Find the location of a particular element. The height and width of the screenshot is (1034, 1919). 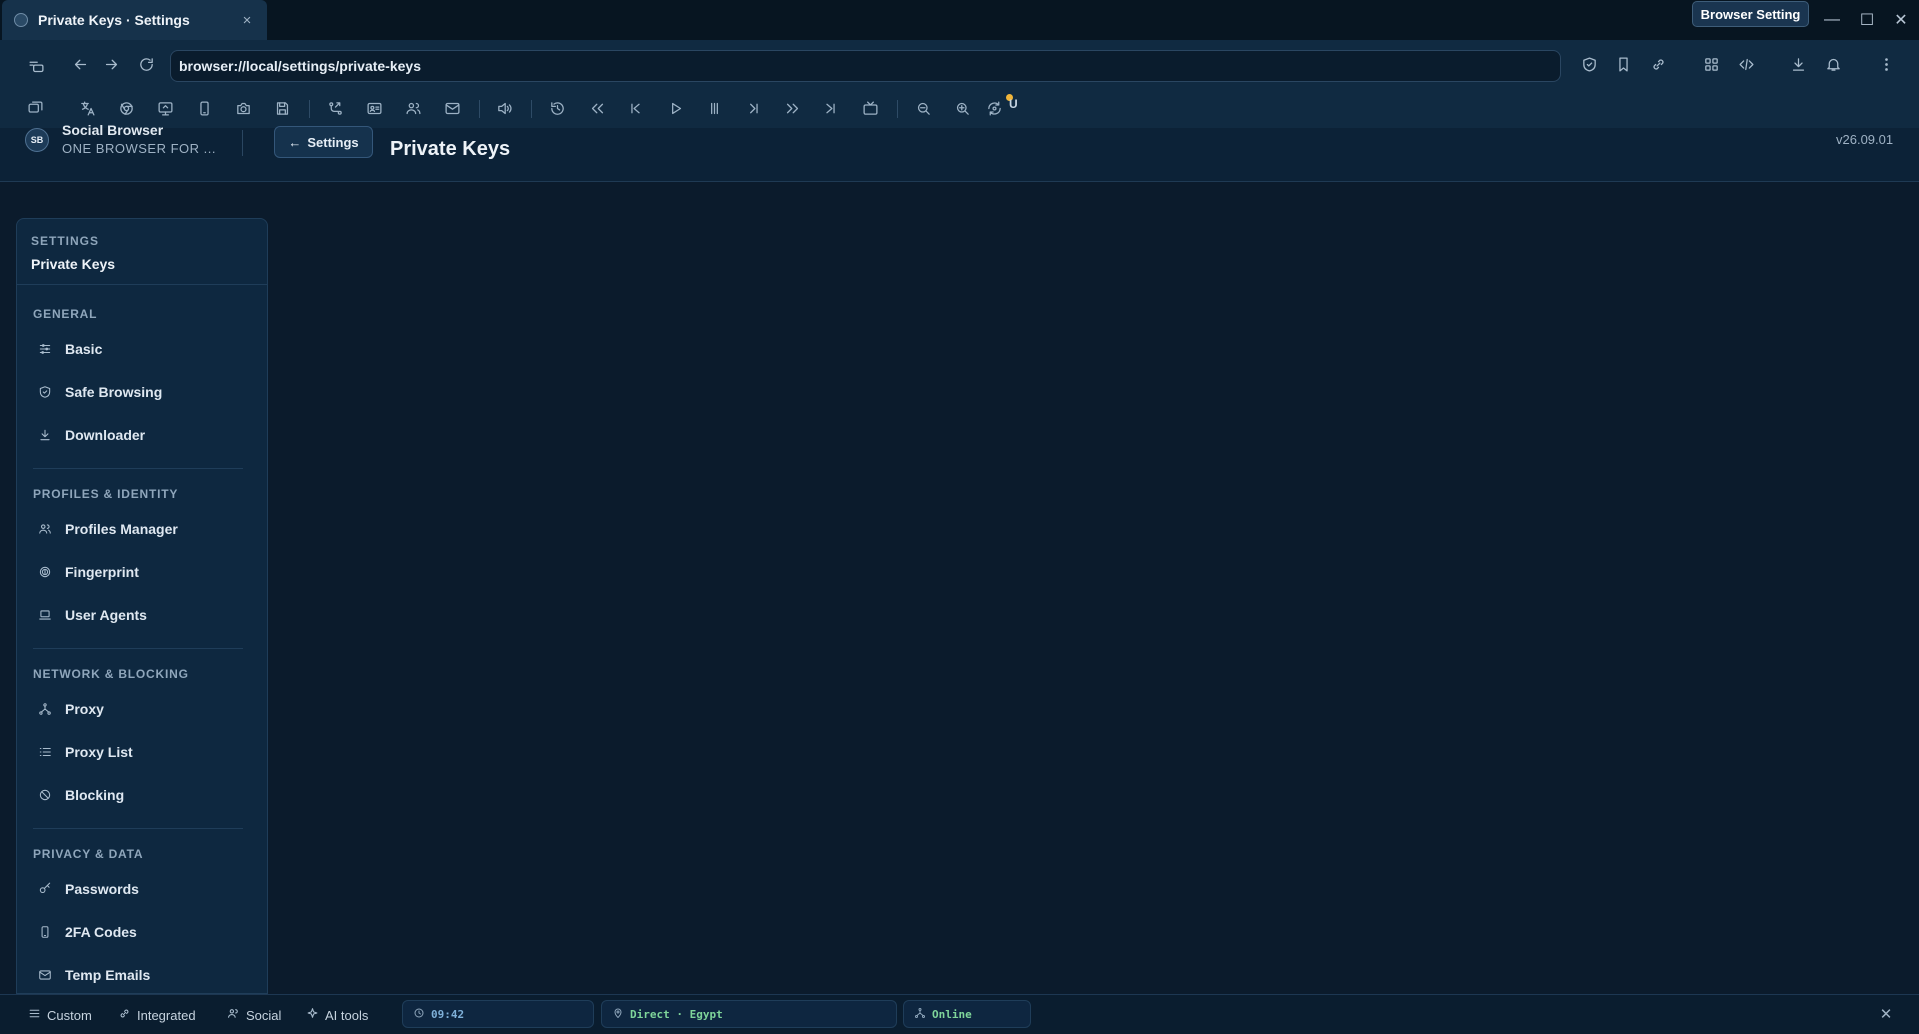

connection-status: Online is located at coordinates (952, 1014).